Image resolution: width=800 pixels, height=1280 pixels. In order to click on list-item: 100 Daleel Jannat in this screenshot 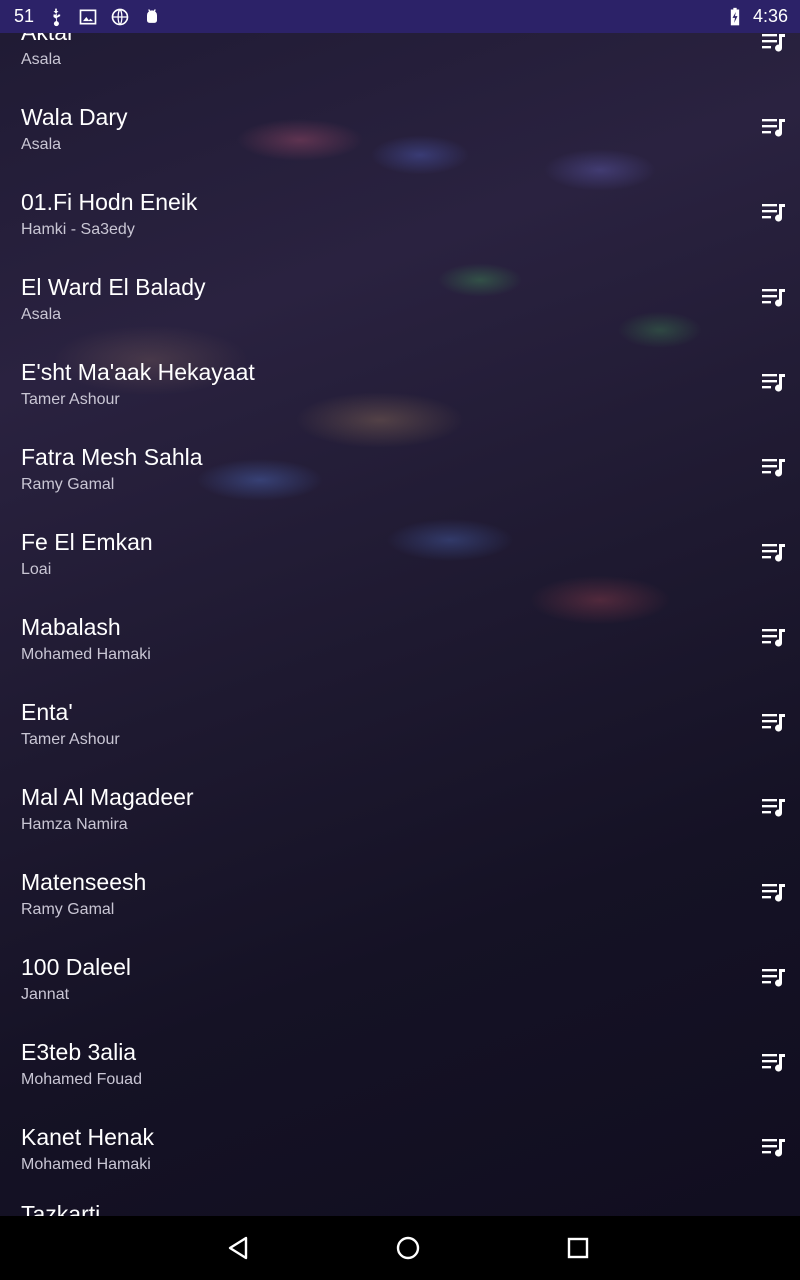, I will do `click(400, 996)`.